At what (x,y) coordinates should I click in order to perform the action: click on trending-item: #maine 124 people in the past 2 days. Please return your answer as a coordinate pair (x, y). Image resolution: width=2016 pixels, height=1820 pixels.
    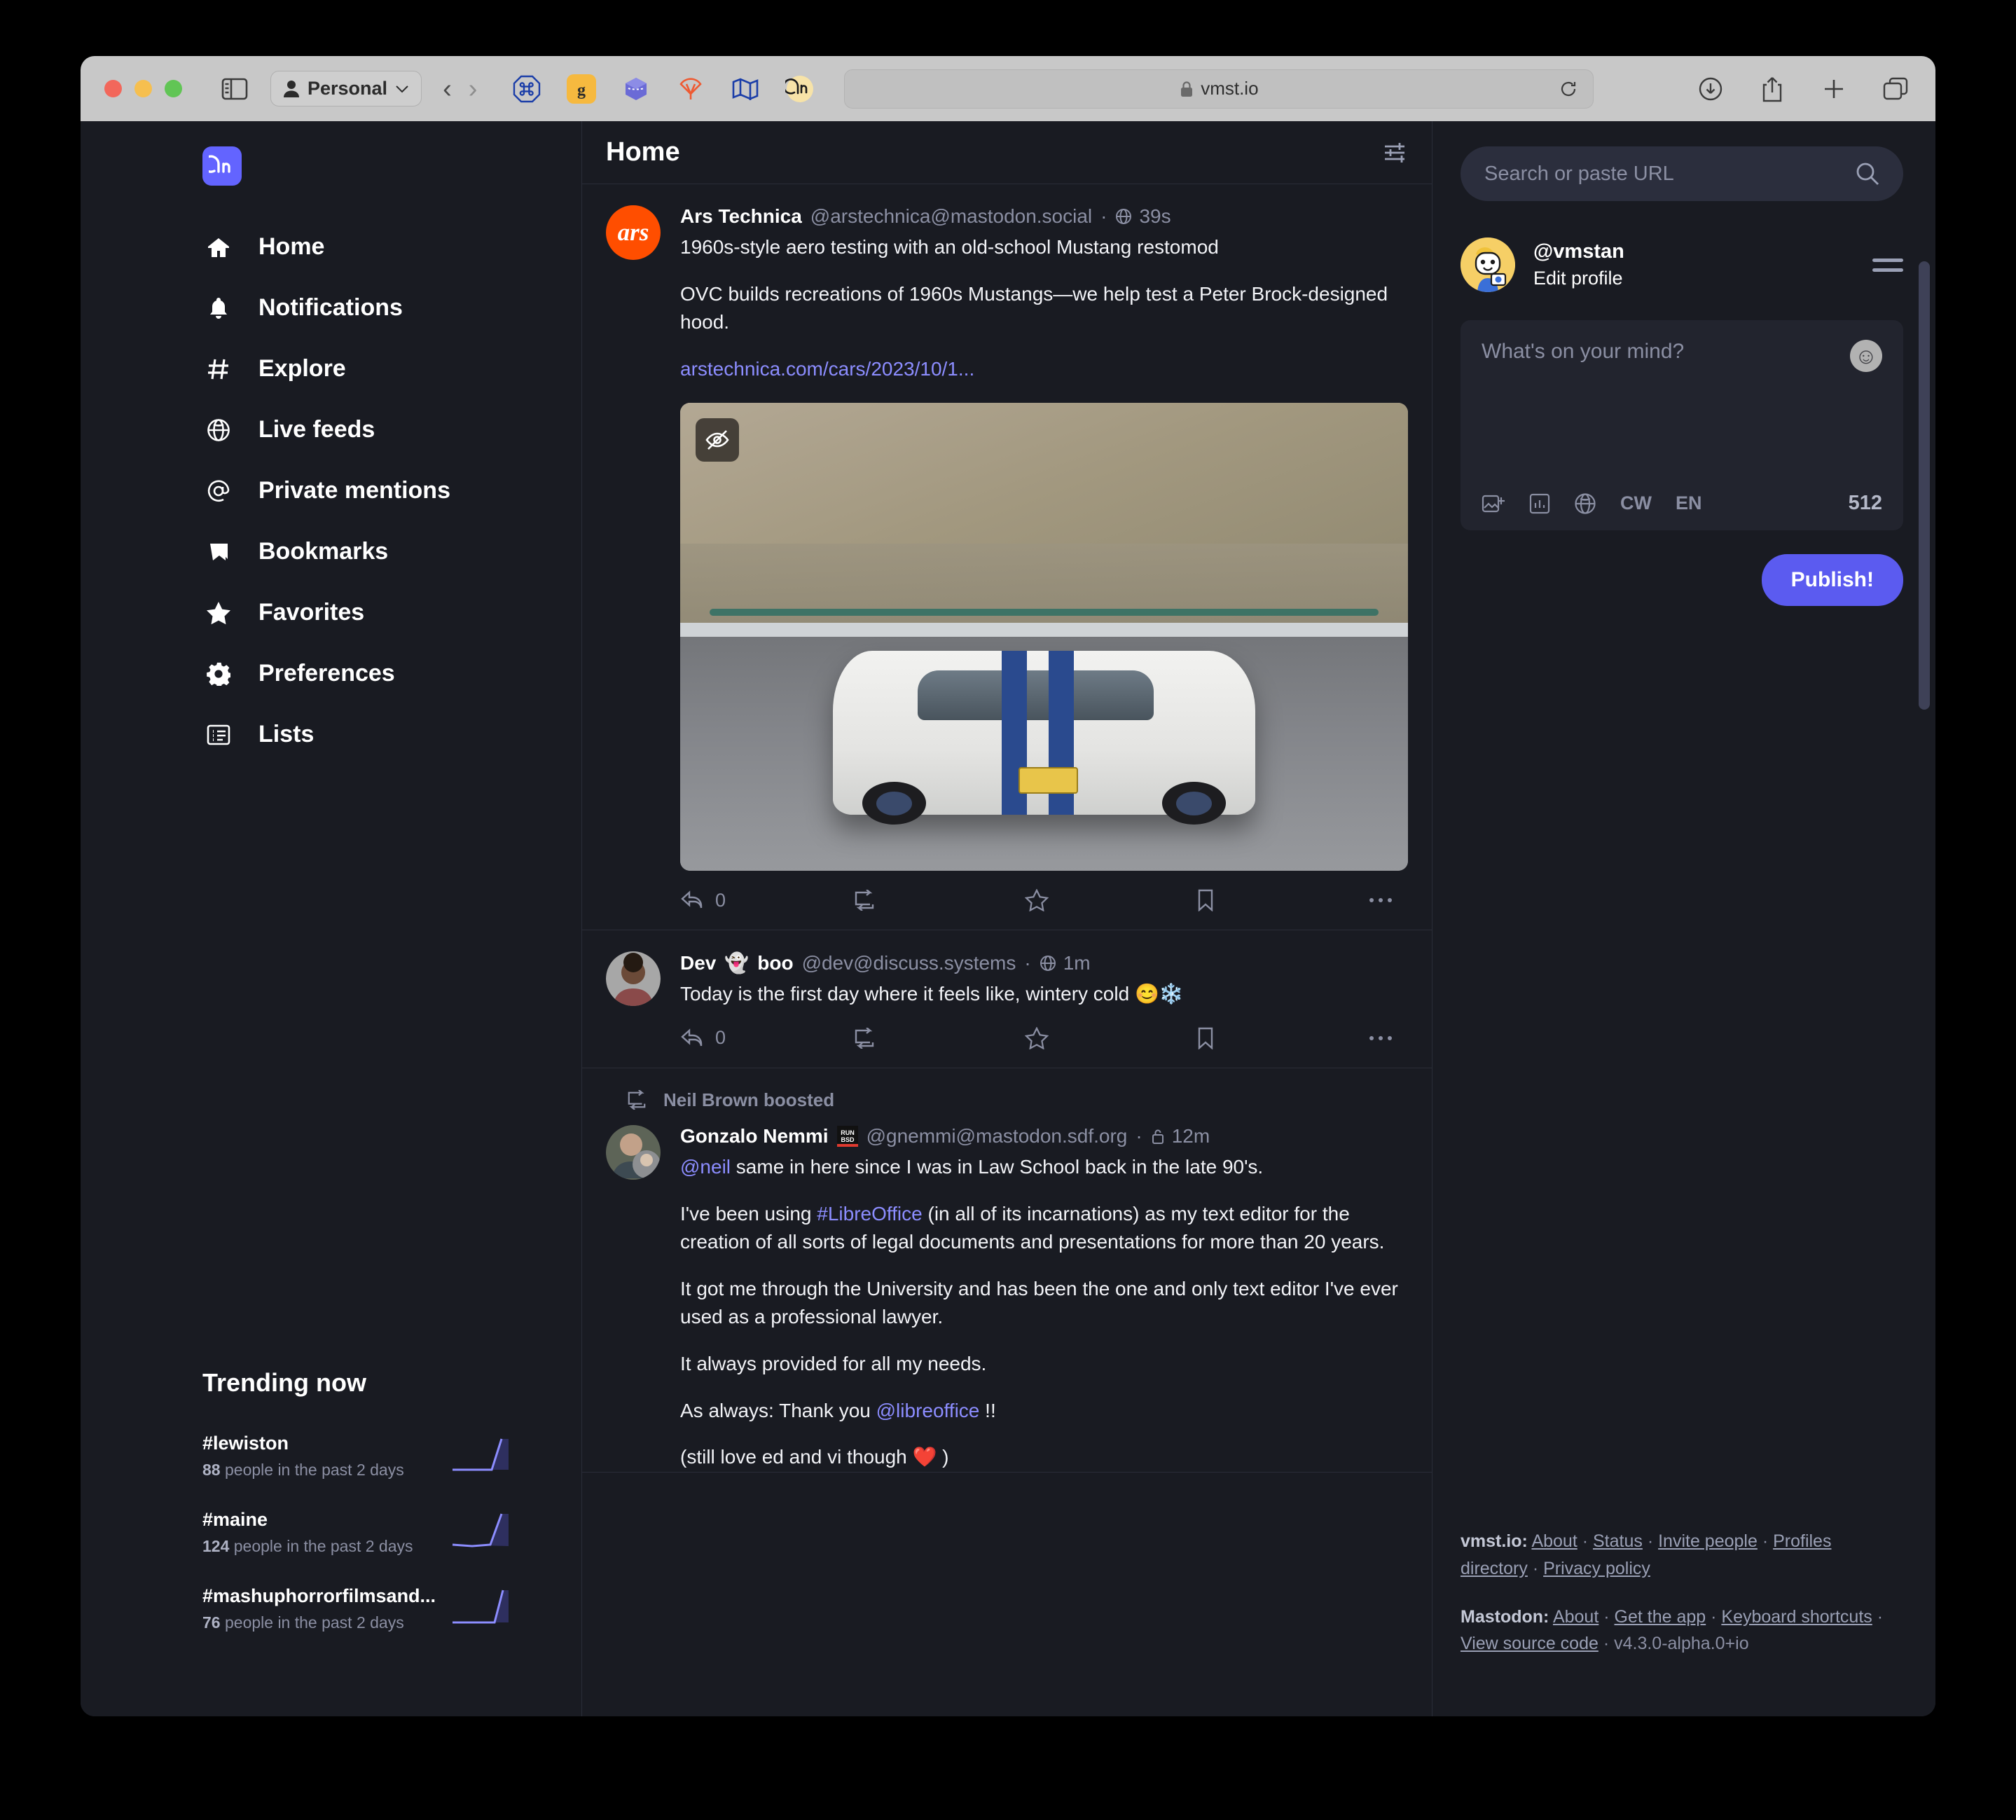
    Looking at the image, I should click on (356, 1532).